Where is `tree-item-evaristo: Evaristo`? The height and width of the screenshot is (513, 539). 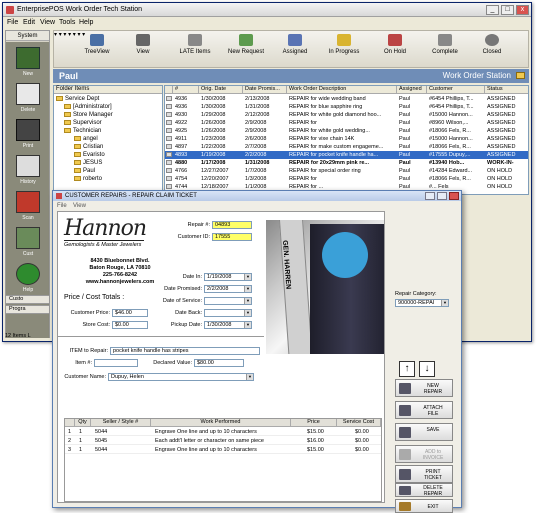 tree-item-evaristo: Evaristo is located at coordinates (89, 155).